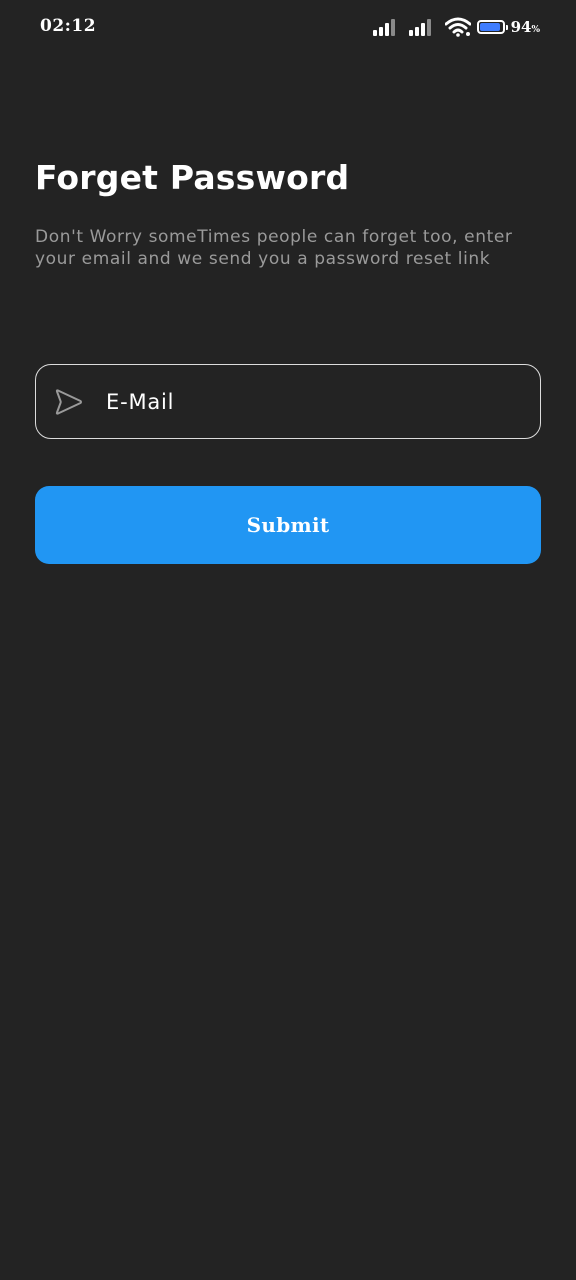 Image resolution: width=576 pixels, height=1280 pixels. I want to click on status-icons: 94%, so click(456, 27).